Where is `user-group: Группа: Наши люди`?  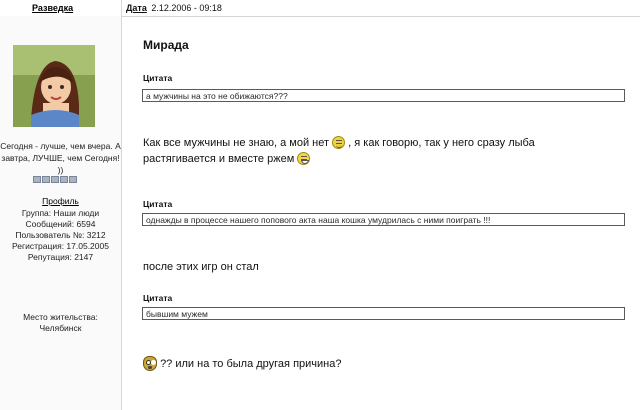
user-group: Группа: Наши люди is located at coordinates (60, 213).